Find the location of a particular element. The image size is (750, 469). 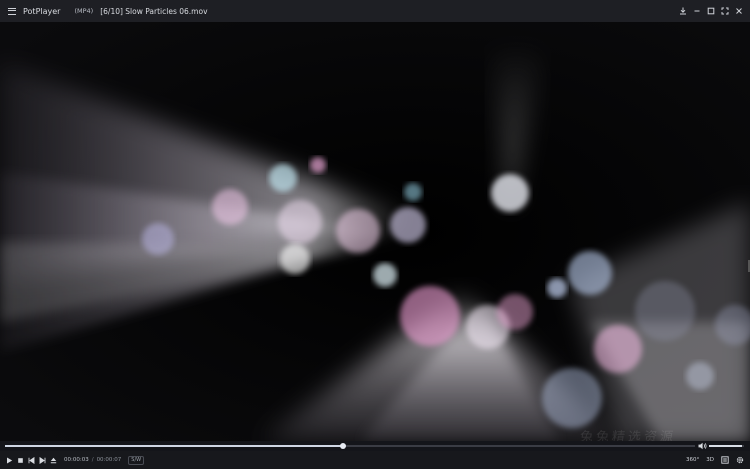

previous-button is located at coordinates (31, 460).